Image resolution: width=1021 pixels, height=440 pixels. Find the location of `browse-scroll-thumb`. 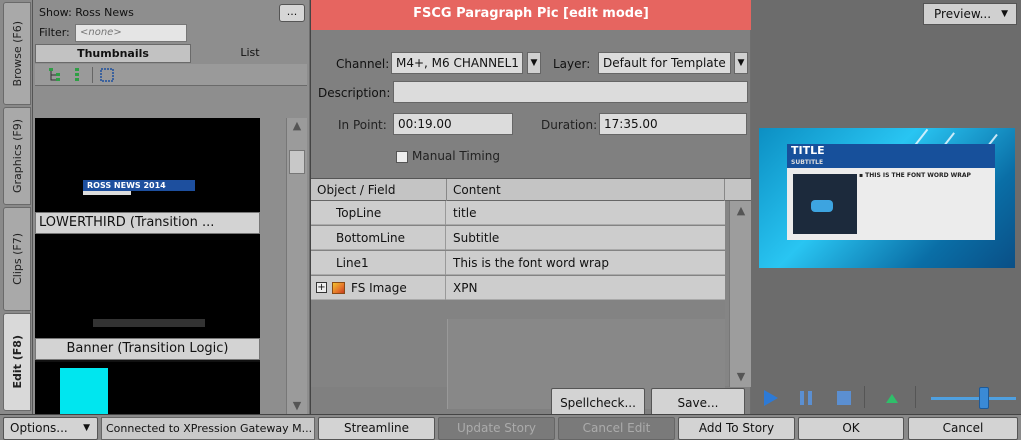

browse-scroll-thumb is located at coordinates (297, 162).